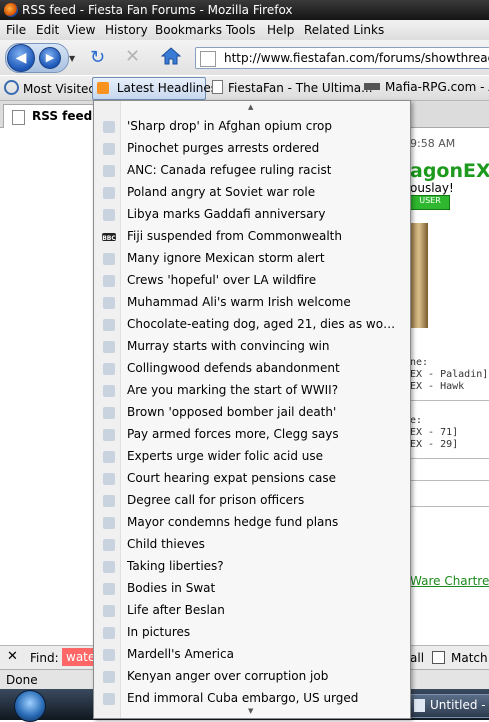 The image size is (489, 722). I want to click on highlight-all-button: all, so click(417, 658).